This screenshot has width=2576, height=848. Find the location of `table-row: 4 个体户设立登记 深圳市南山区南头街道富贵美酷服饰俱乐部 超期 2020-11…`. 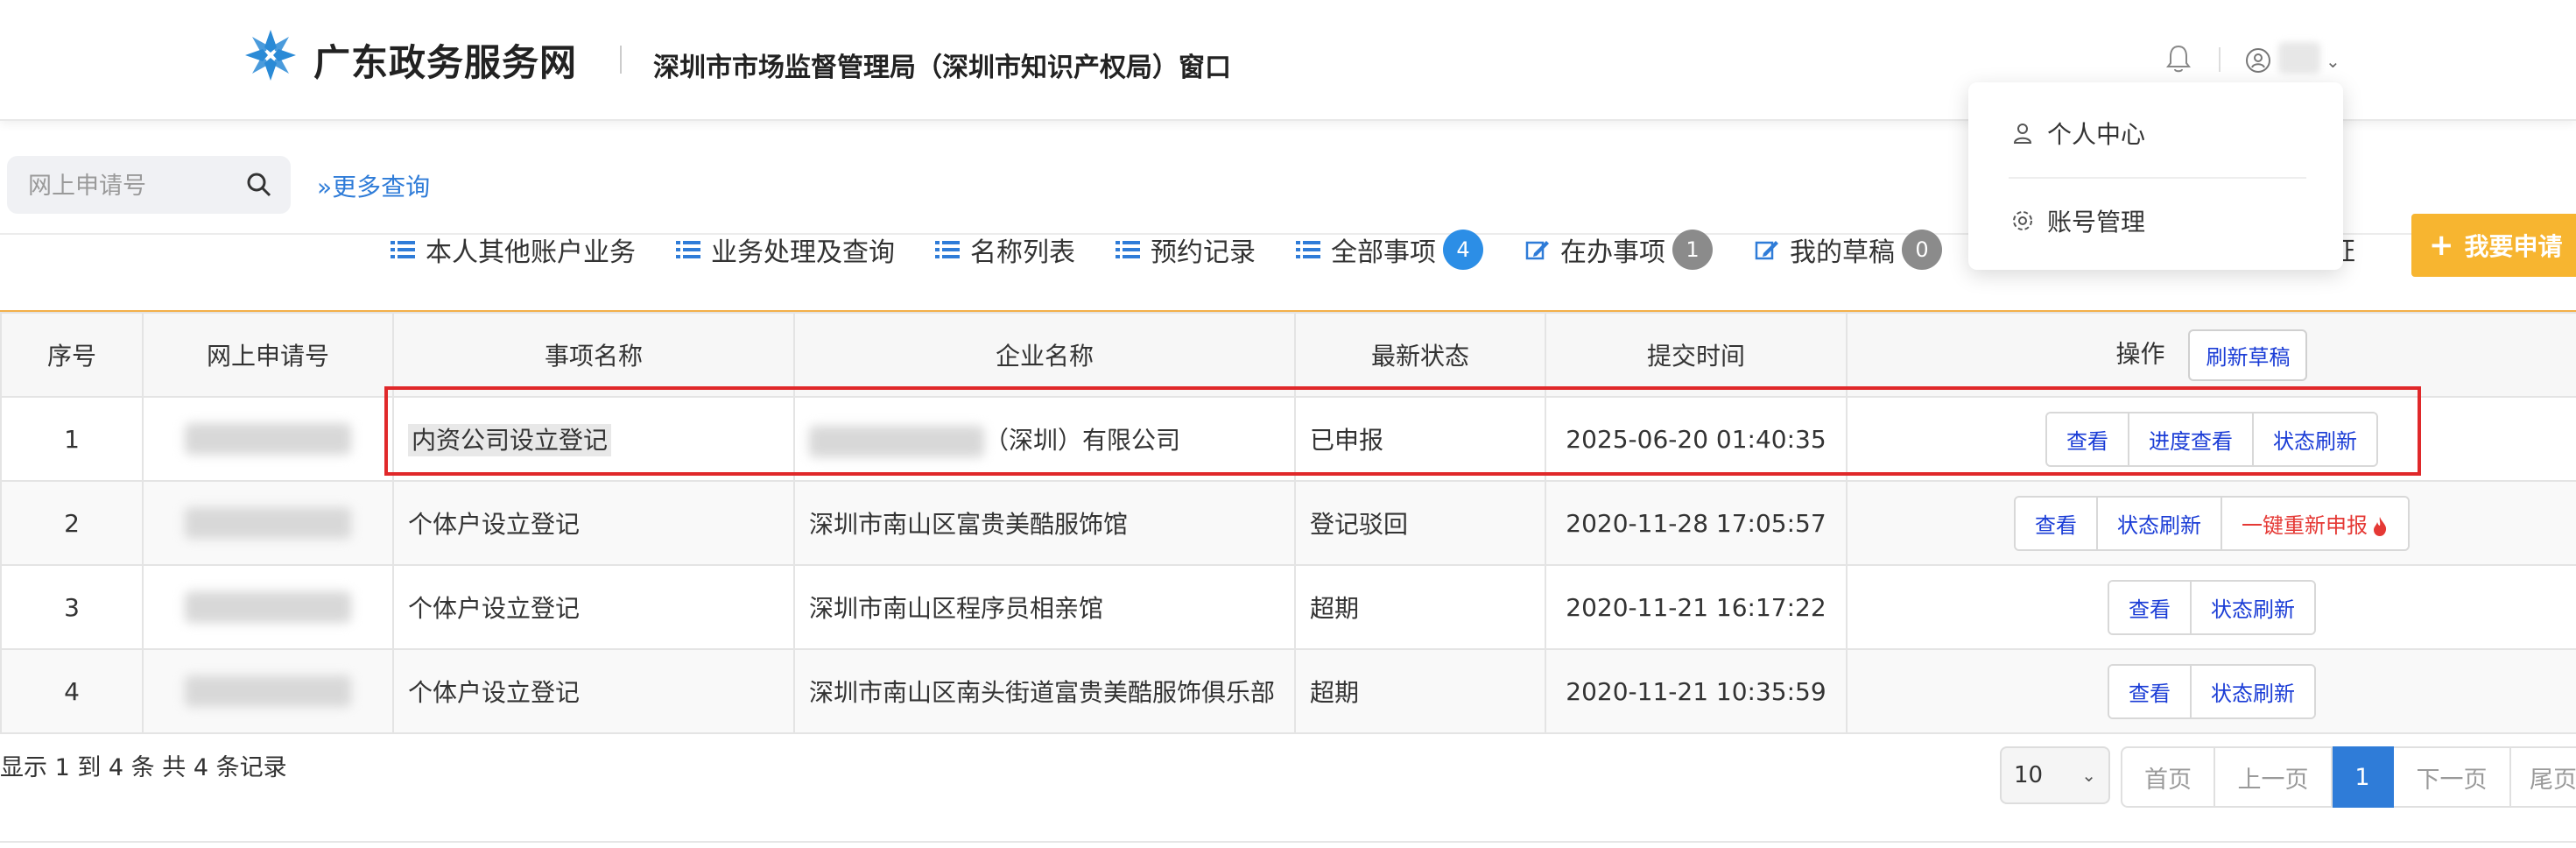

table-row: 4 个体户设立登记 深圳市南山区南头街道富贵美酷服饰俱乐部 超期 2020-11… is located at coordinates (1288, 691).